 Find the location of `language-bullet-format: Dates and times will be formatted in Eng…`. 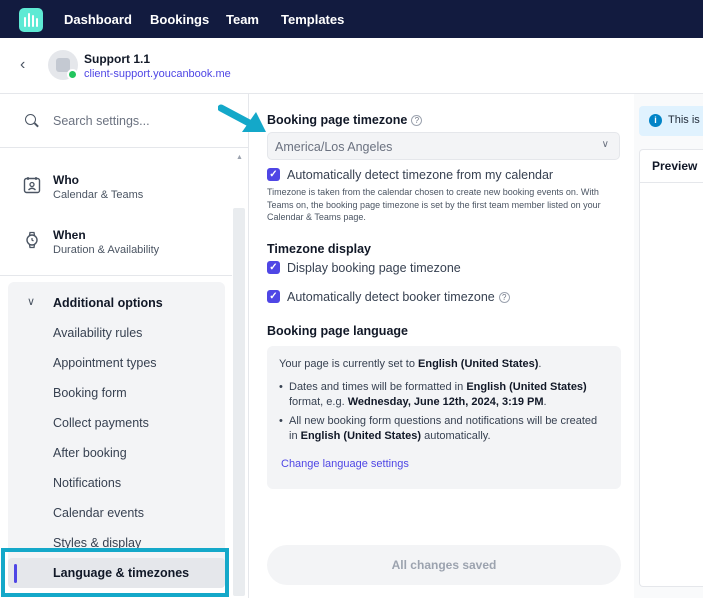

language-bullet-format: Dates and times will be formatted in Eng… is located at coordinates (439, 395).